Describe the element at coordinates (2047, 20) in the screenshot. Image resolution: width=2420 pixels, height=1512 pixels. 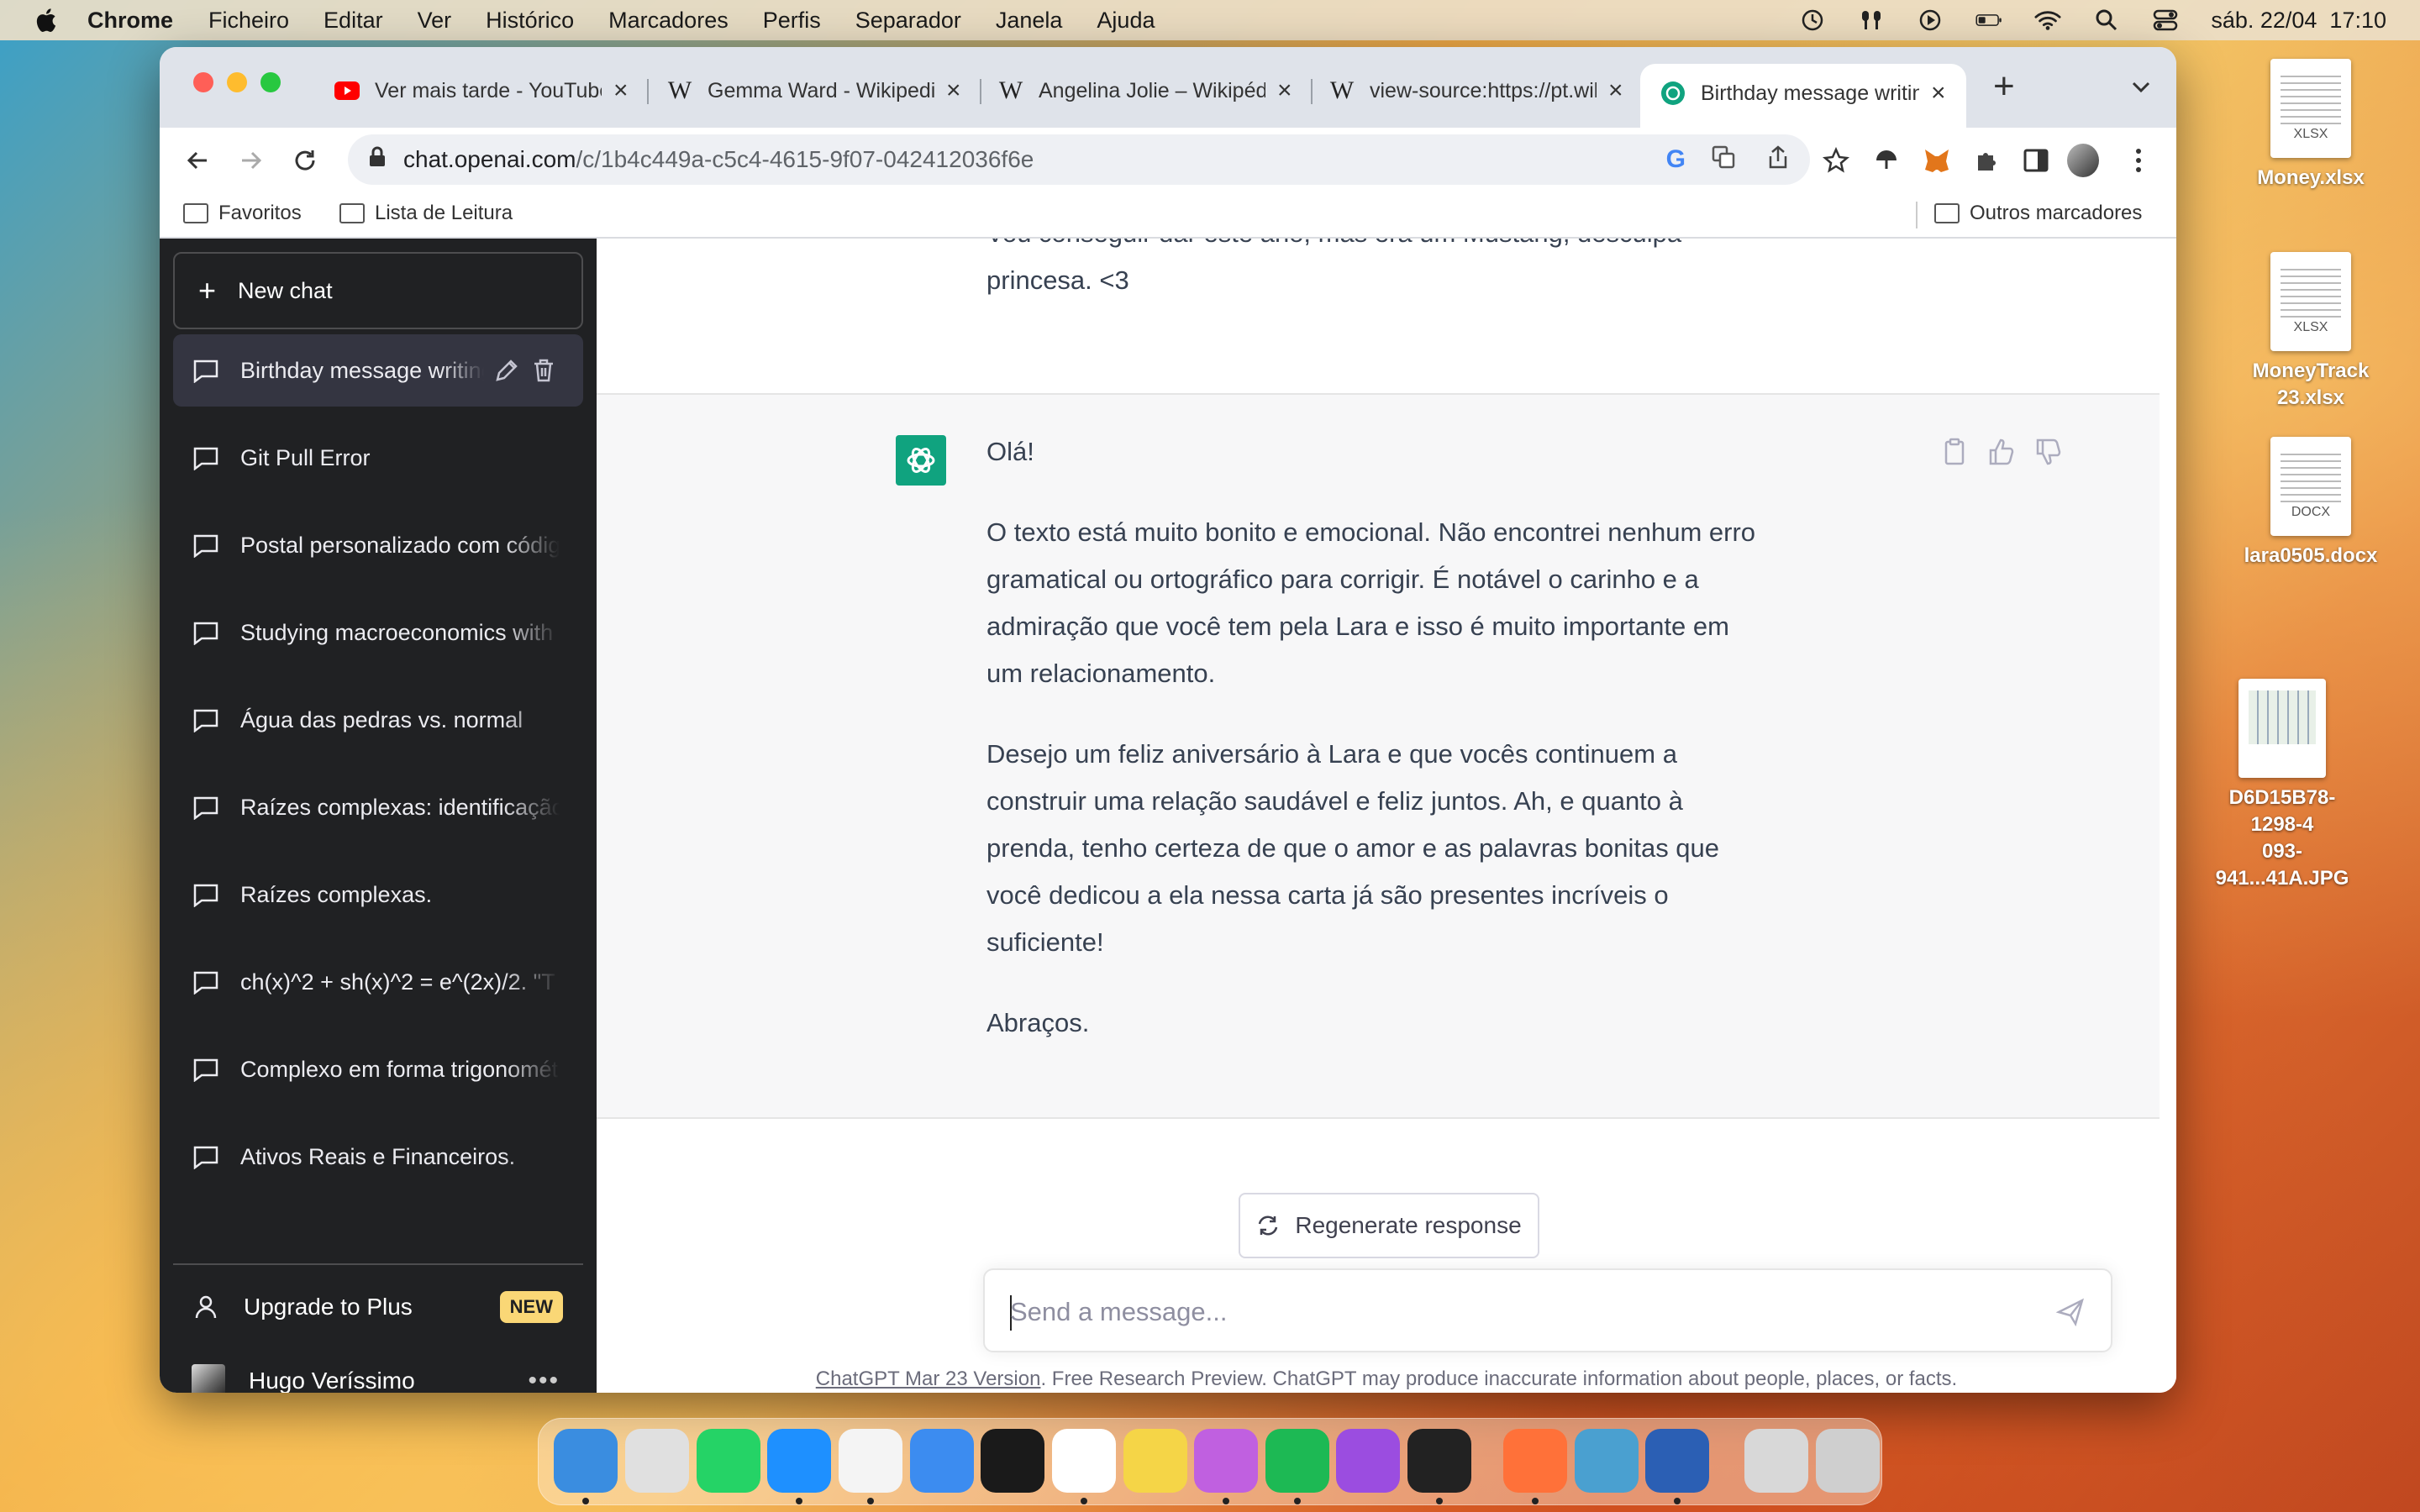
I see `wifi-icon` at that location.